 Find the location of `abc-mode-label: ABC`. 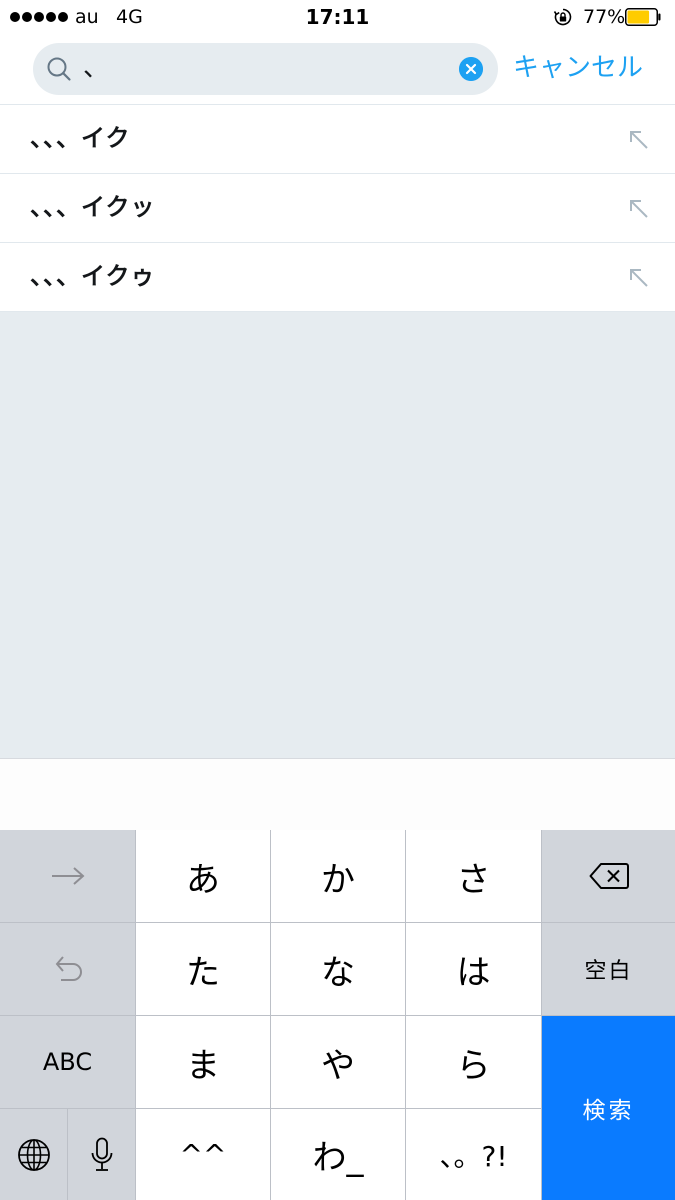

abc-mode-label: ABC is located at coordinates (67, 1062).